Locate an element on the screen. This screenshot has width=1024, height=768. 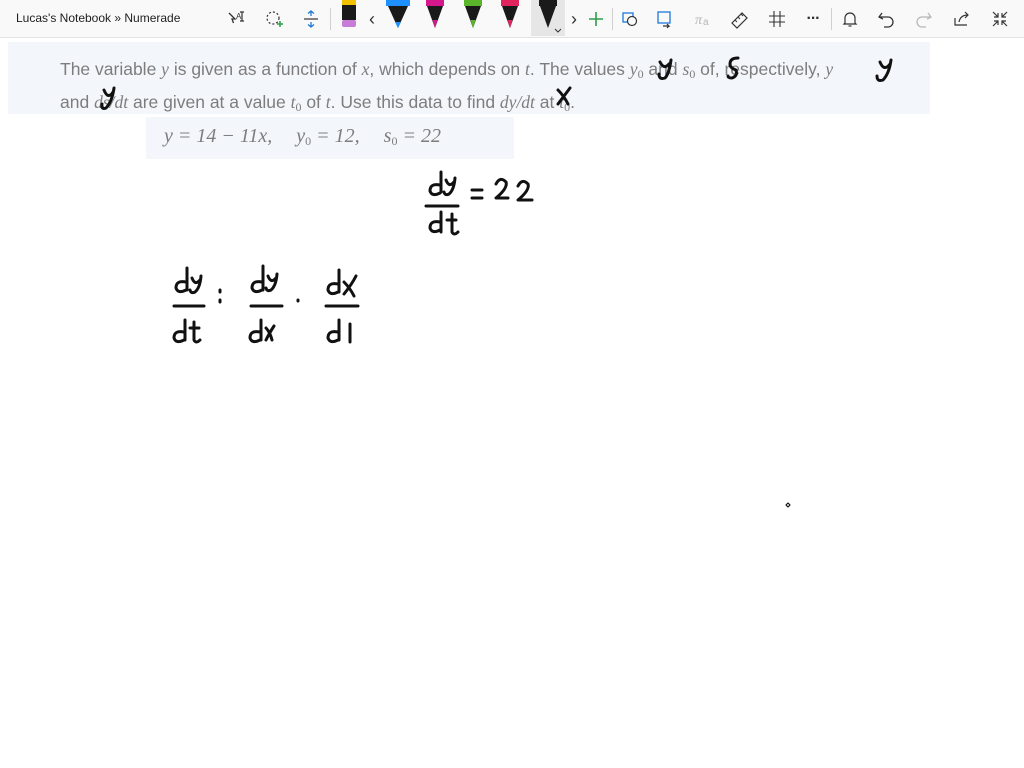
svg-text: a is located at coordinates (706, 22).